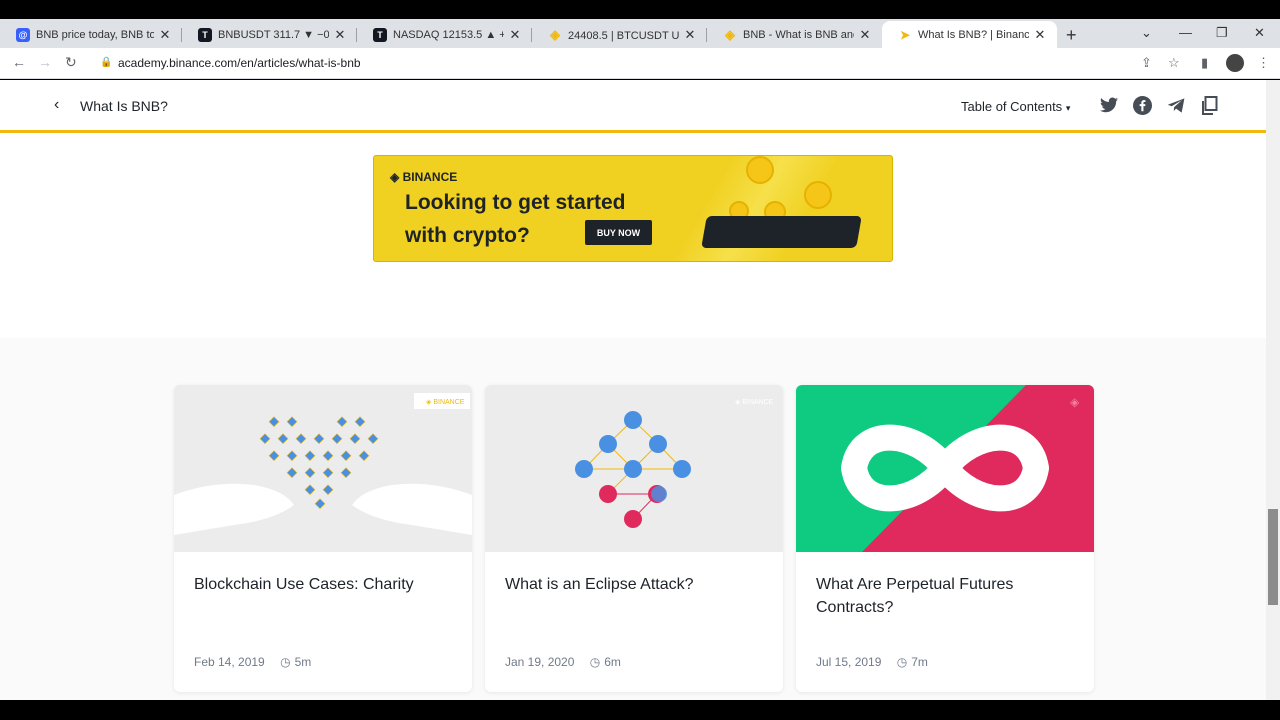  What do you see at coordinates (1142, 105) in the screenshot?
I see `facebook-icon` at bounding box center [1142, 105].